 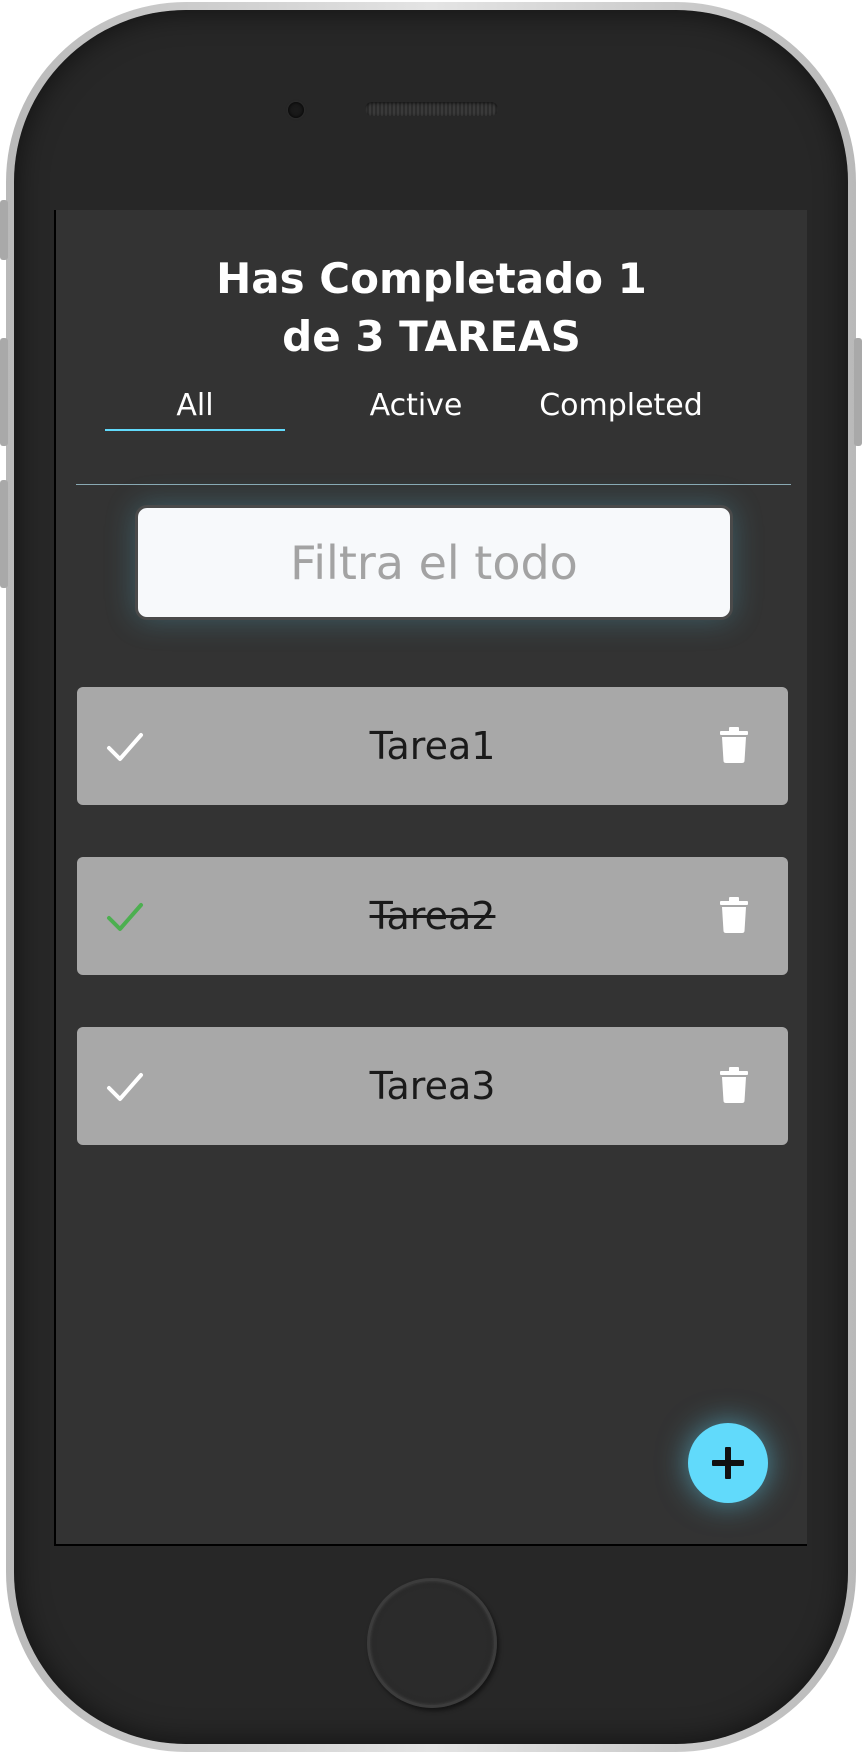 I want to click on todo-text: Tarea2, so click(x=432, y=916).